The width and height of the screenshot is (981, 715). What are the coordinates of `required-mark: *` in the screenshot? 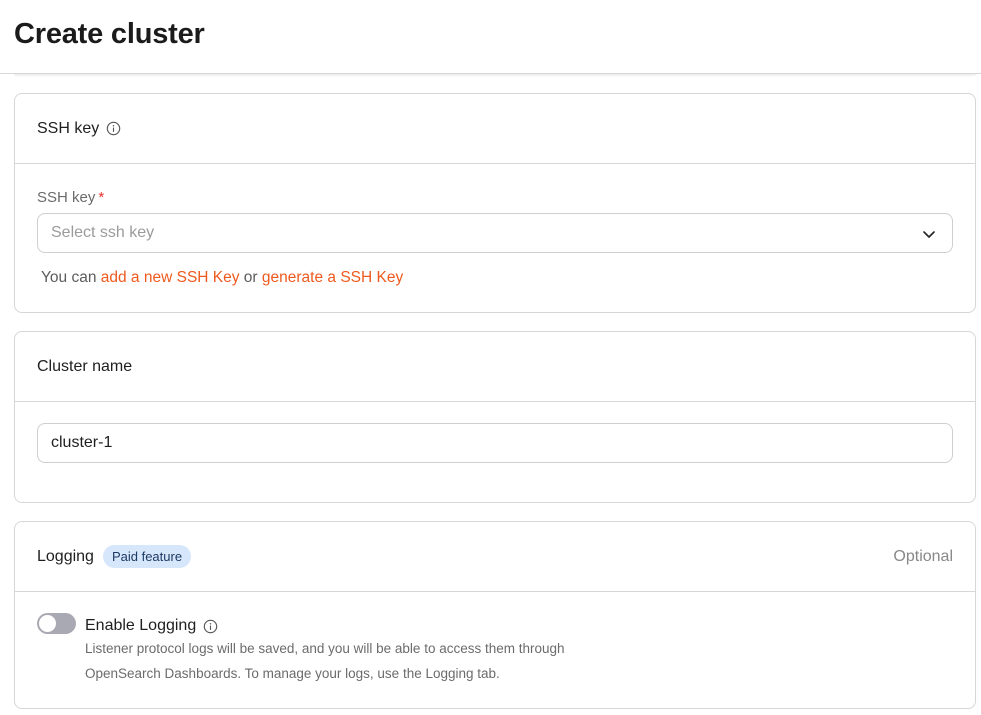 It's located at (101, 197).